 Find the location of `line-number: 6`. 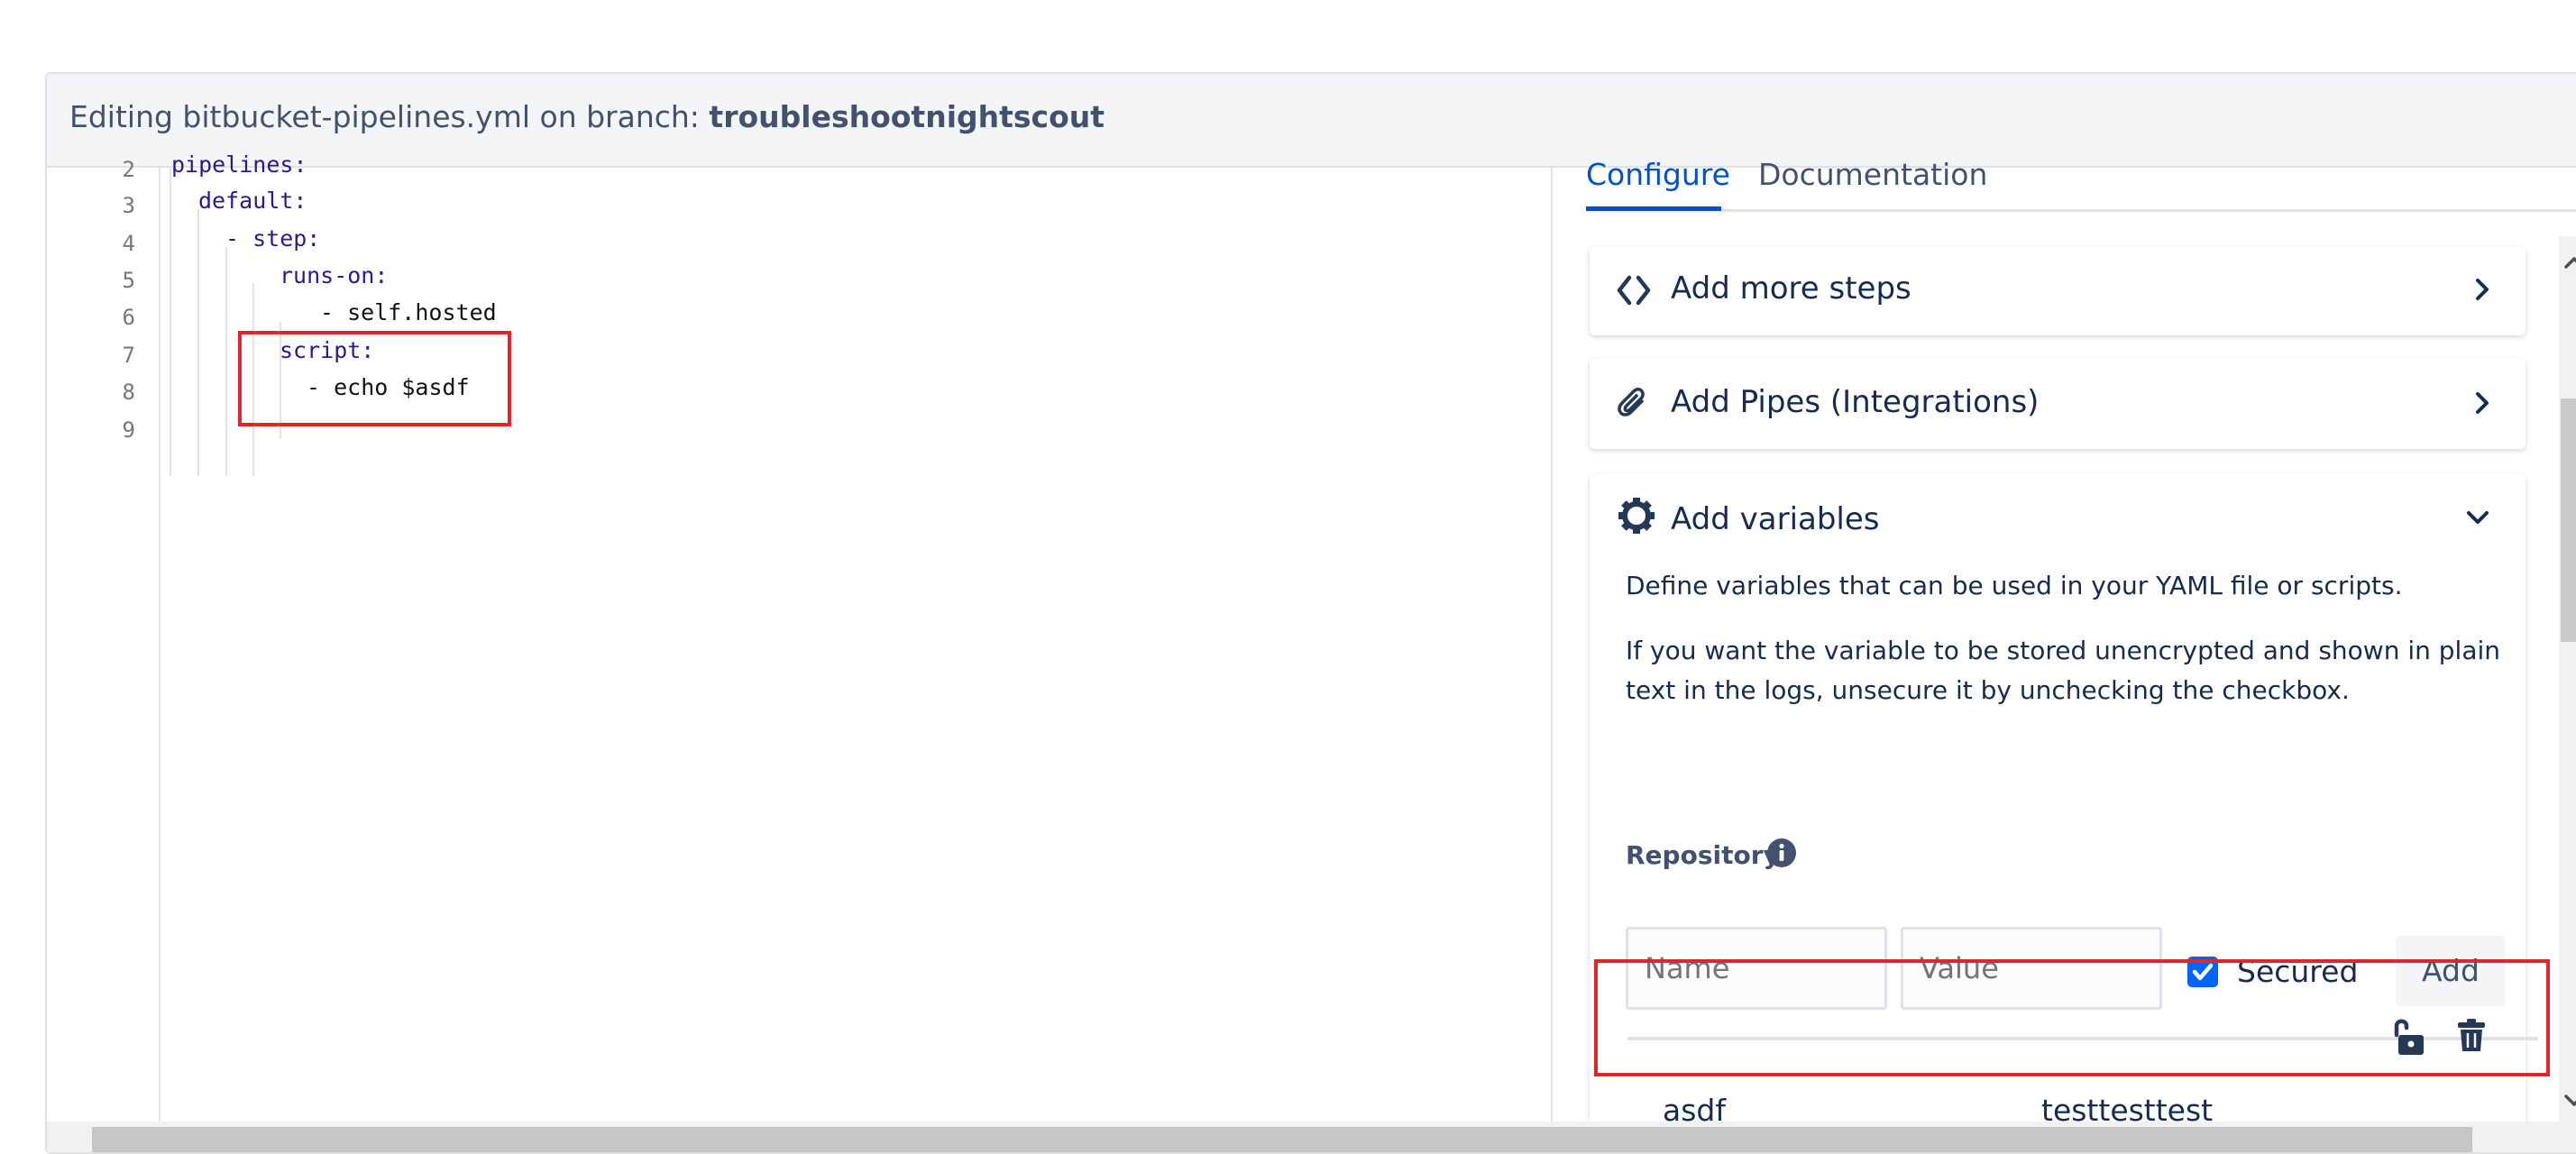

line-number: 6 is located at coordinates (128, 317).